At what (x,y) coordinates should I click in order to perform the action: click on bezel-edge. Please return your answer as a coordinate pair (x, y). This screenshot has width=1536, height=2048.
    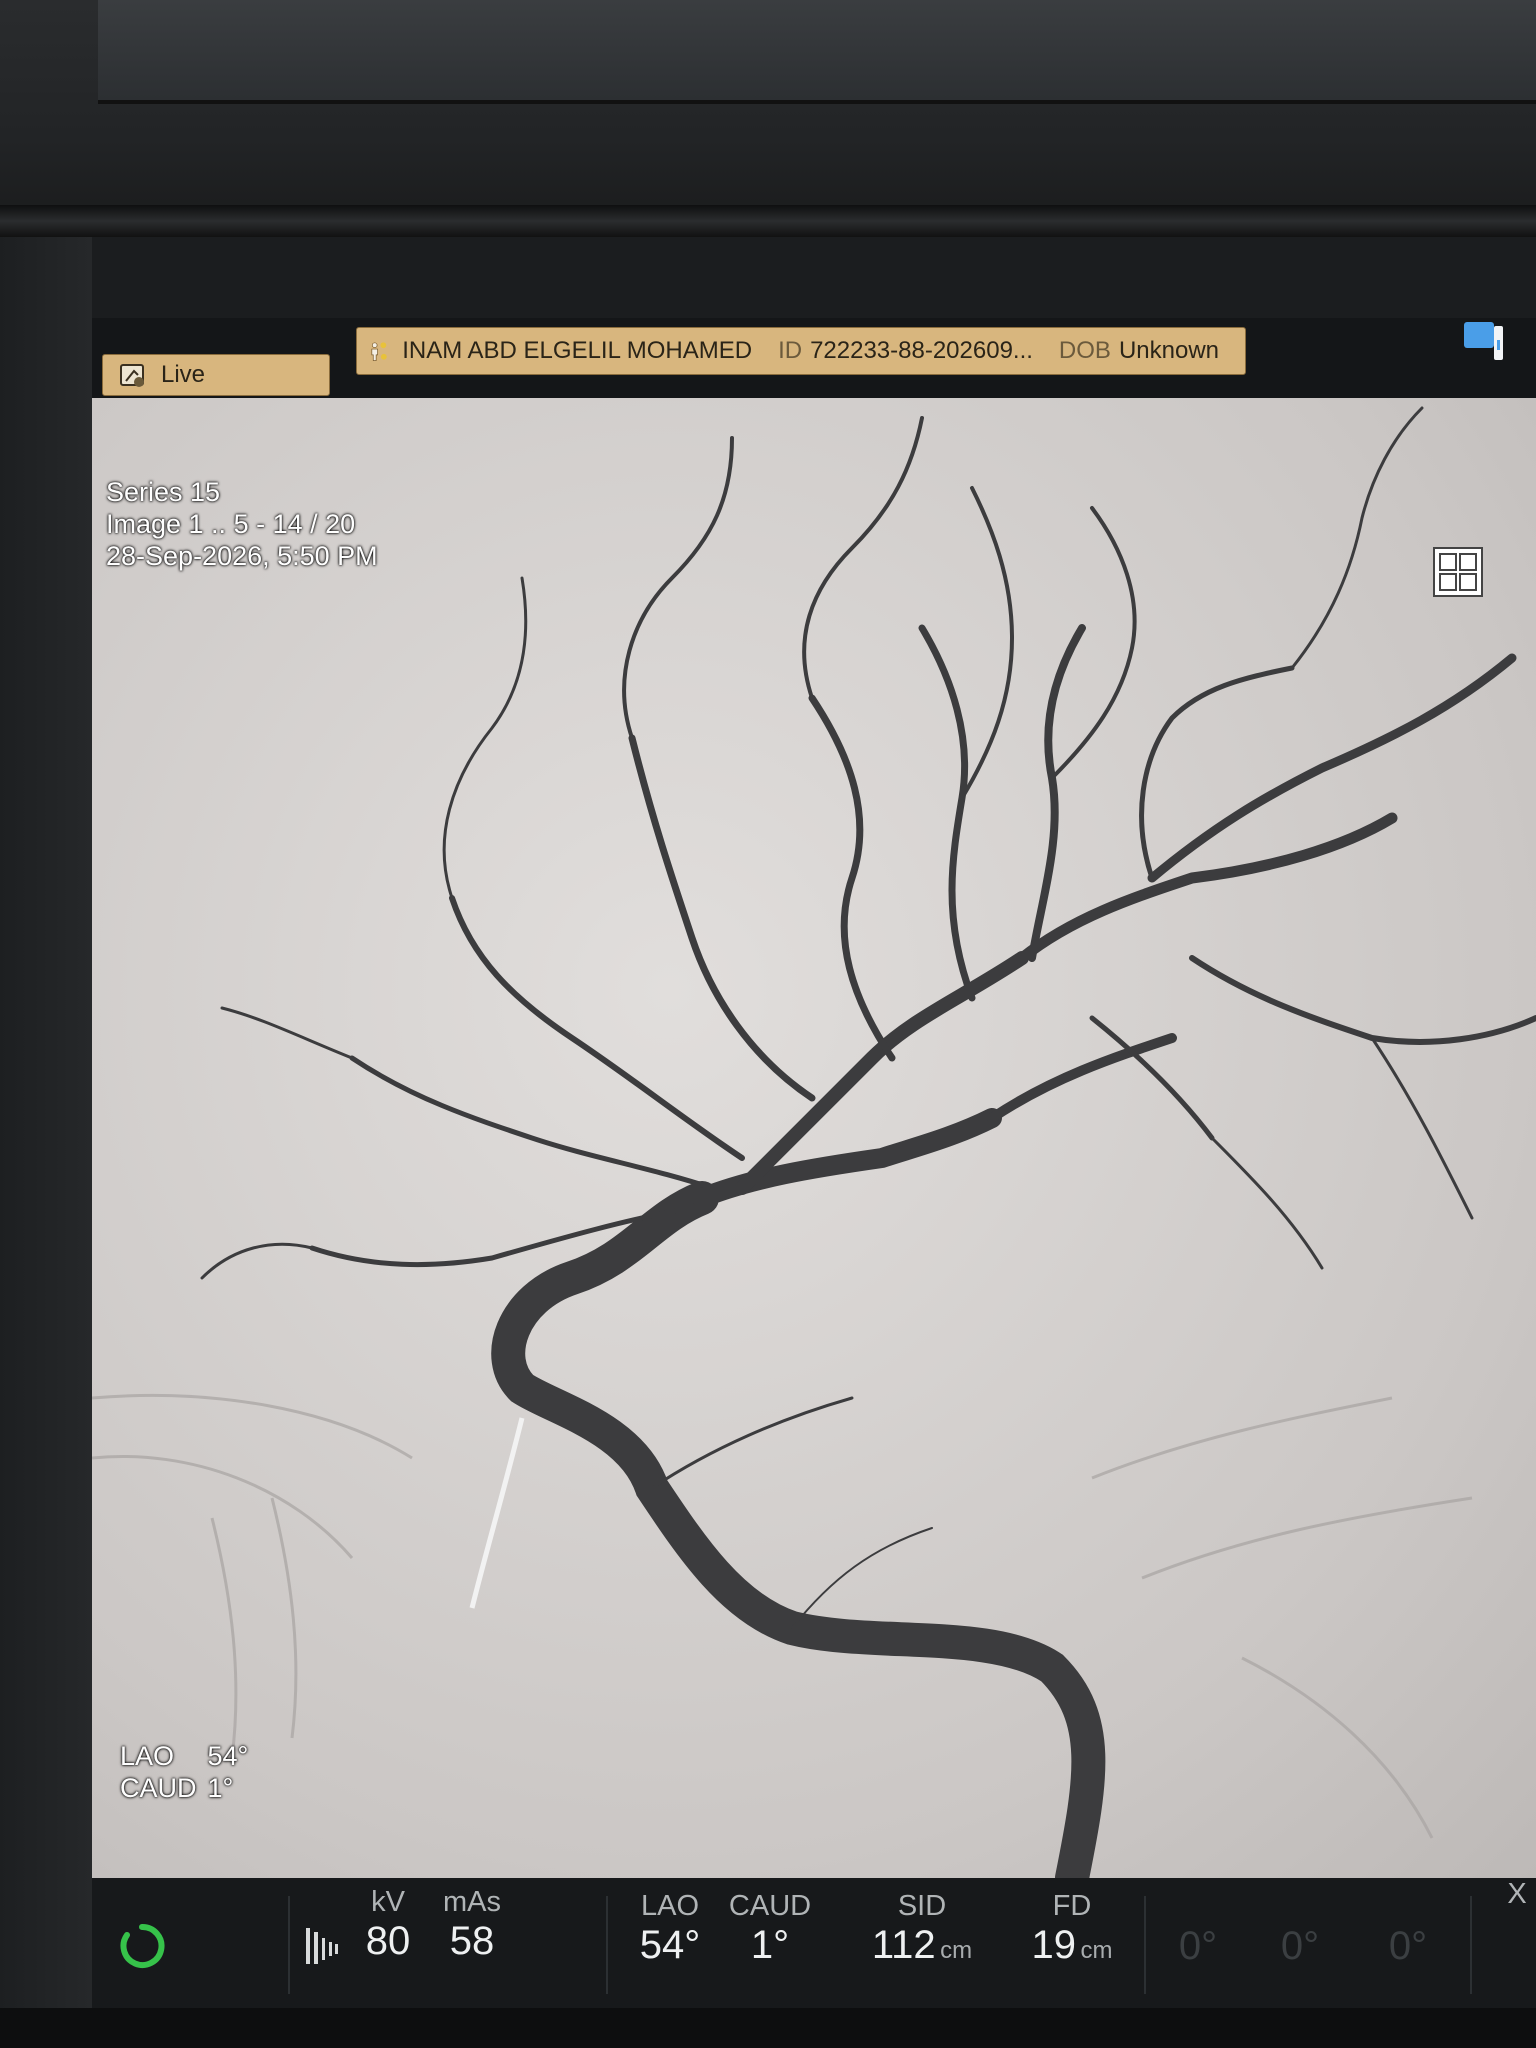
    Looking at the image, I should click on (768, 221).